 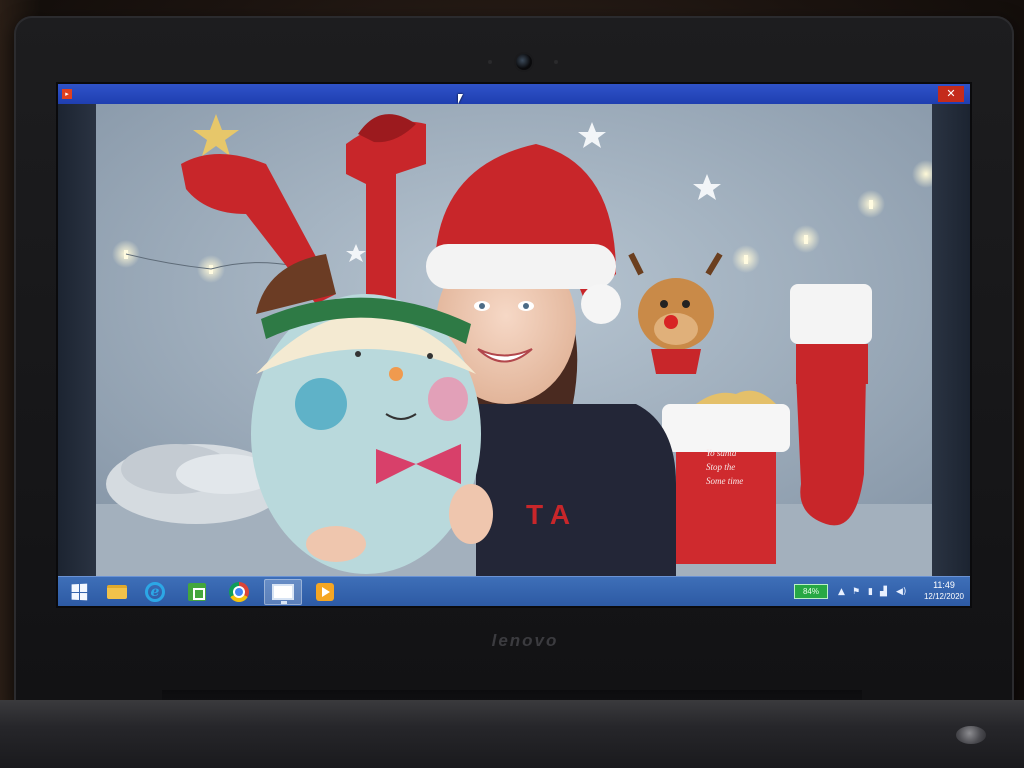 I want to click on app-icon: ▸, so click(x=67, y=94).